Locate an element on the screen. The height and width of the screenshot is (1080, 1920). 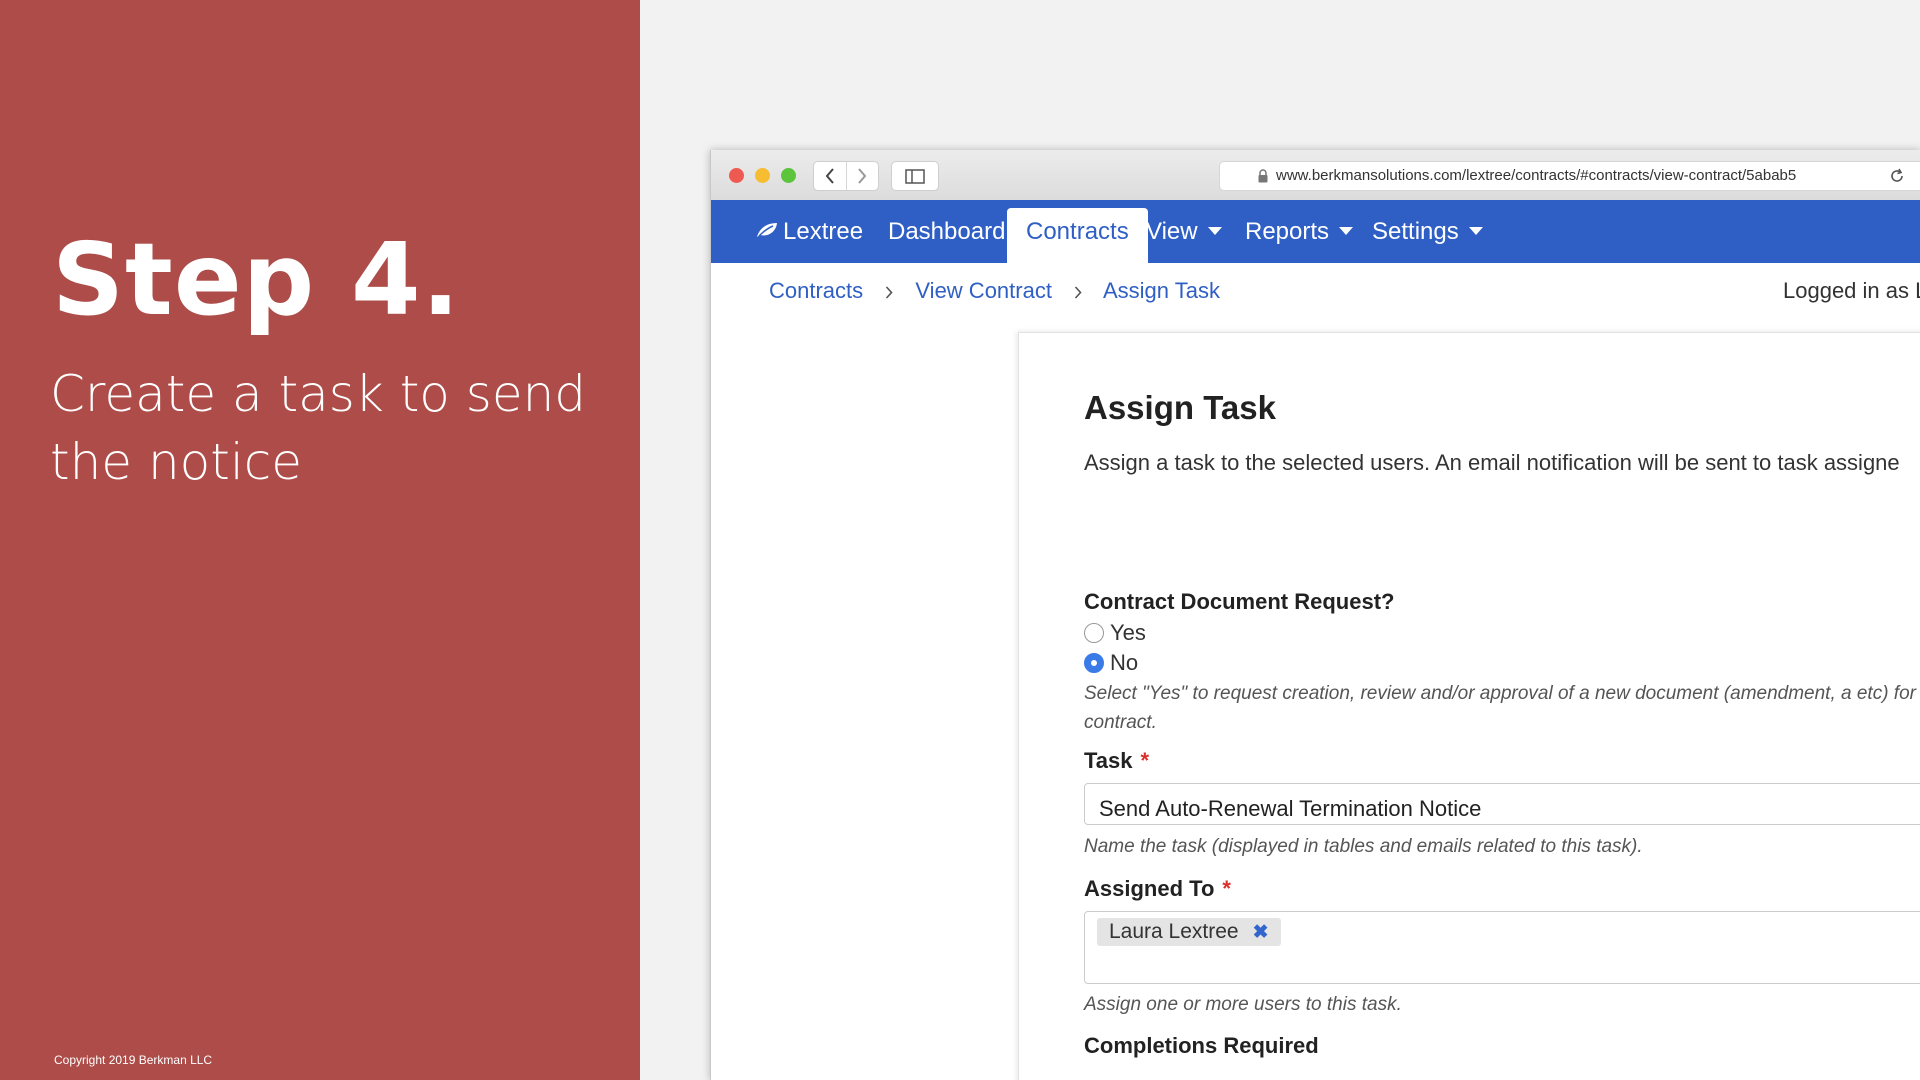
assigned-to-label: Assigned To * is located at coordinates (1157, 889).